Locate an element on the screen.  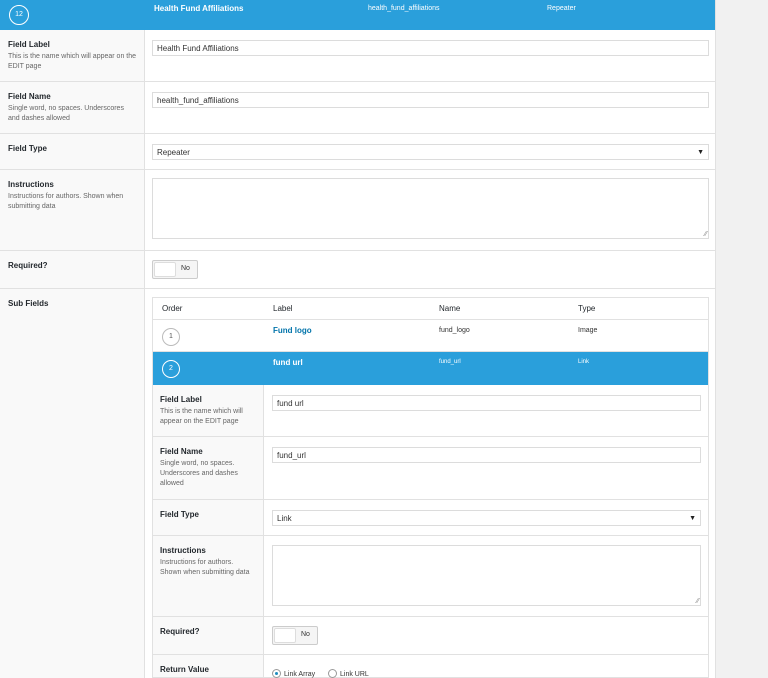
field-name-input: health_fund_affiliations is located at coordinates (430, 100).